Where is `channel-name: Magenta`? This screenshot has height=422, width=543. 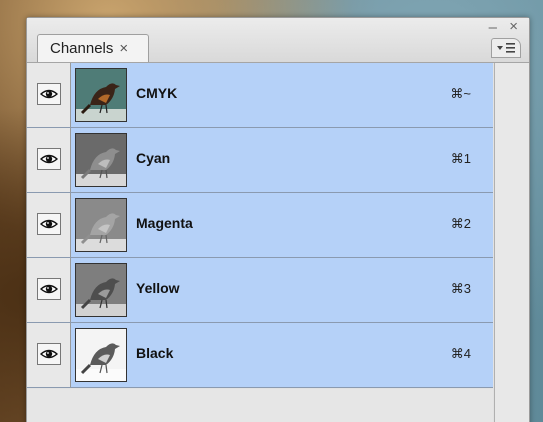 channel-name: Magenta is located at coordinates (164, 223).